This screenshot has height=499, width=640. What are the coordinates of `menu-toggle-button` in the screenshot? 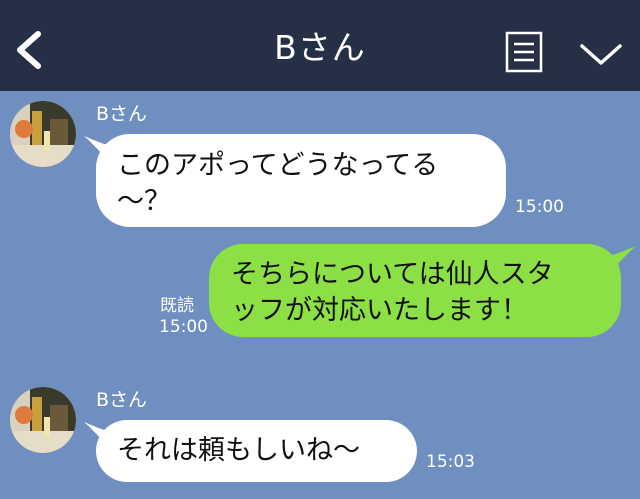 It's located at (601, 54).